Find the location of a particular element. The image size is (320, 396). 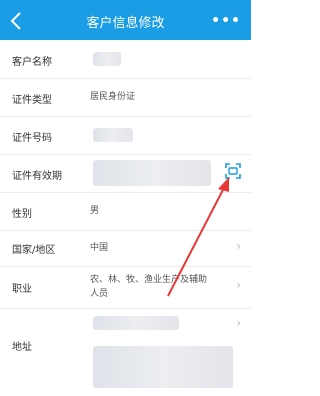

occupation-value: 农、林、牧、渔业生产及辅助人员 is located at coordinates (149, 287).